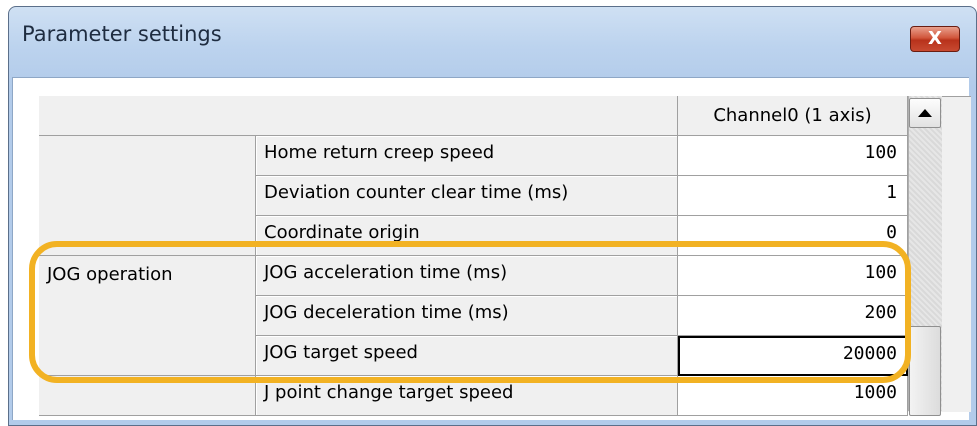  Describe the element at coordinates (793, 236) in the screenshot. I see `row-value-coordinate-origin: 0` at that location.